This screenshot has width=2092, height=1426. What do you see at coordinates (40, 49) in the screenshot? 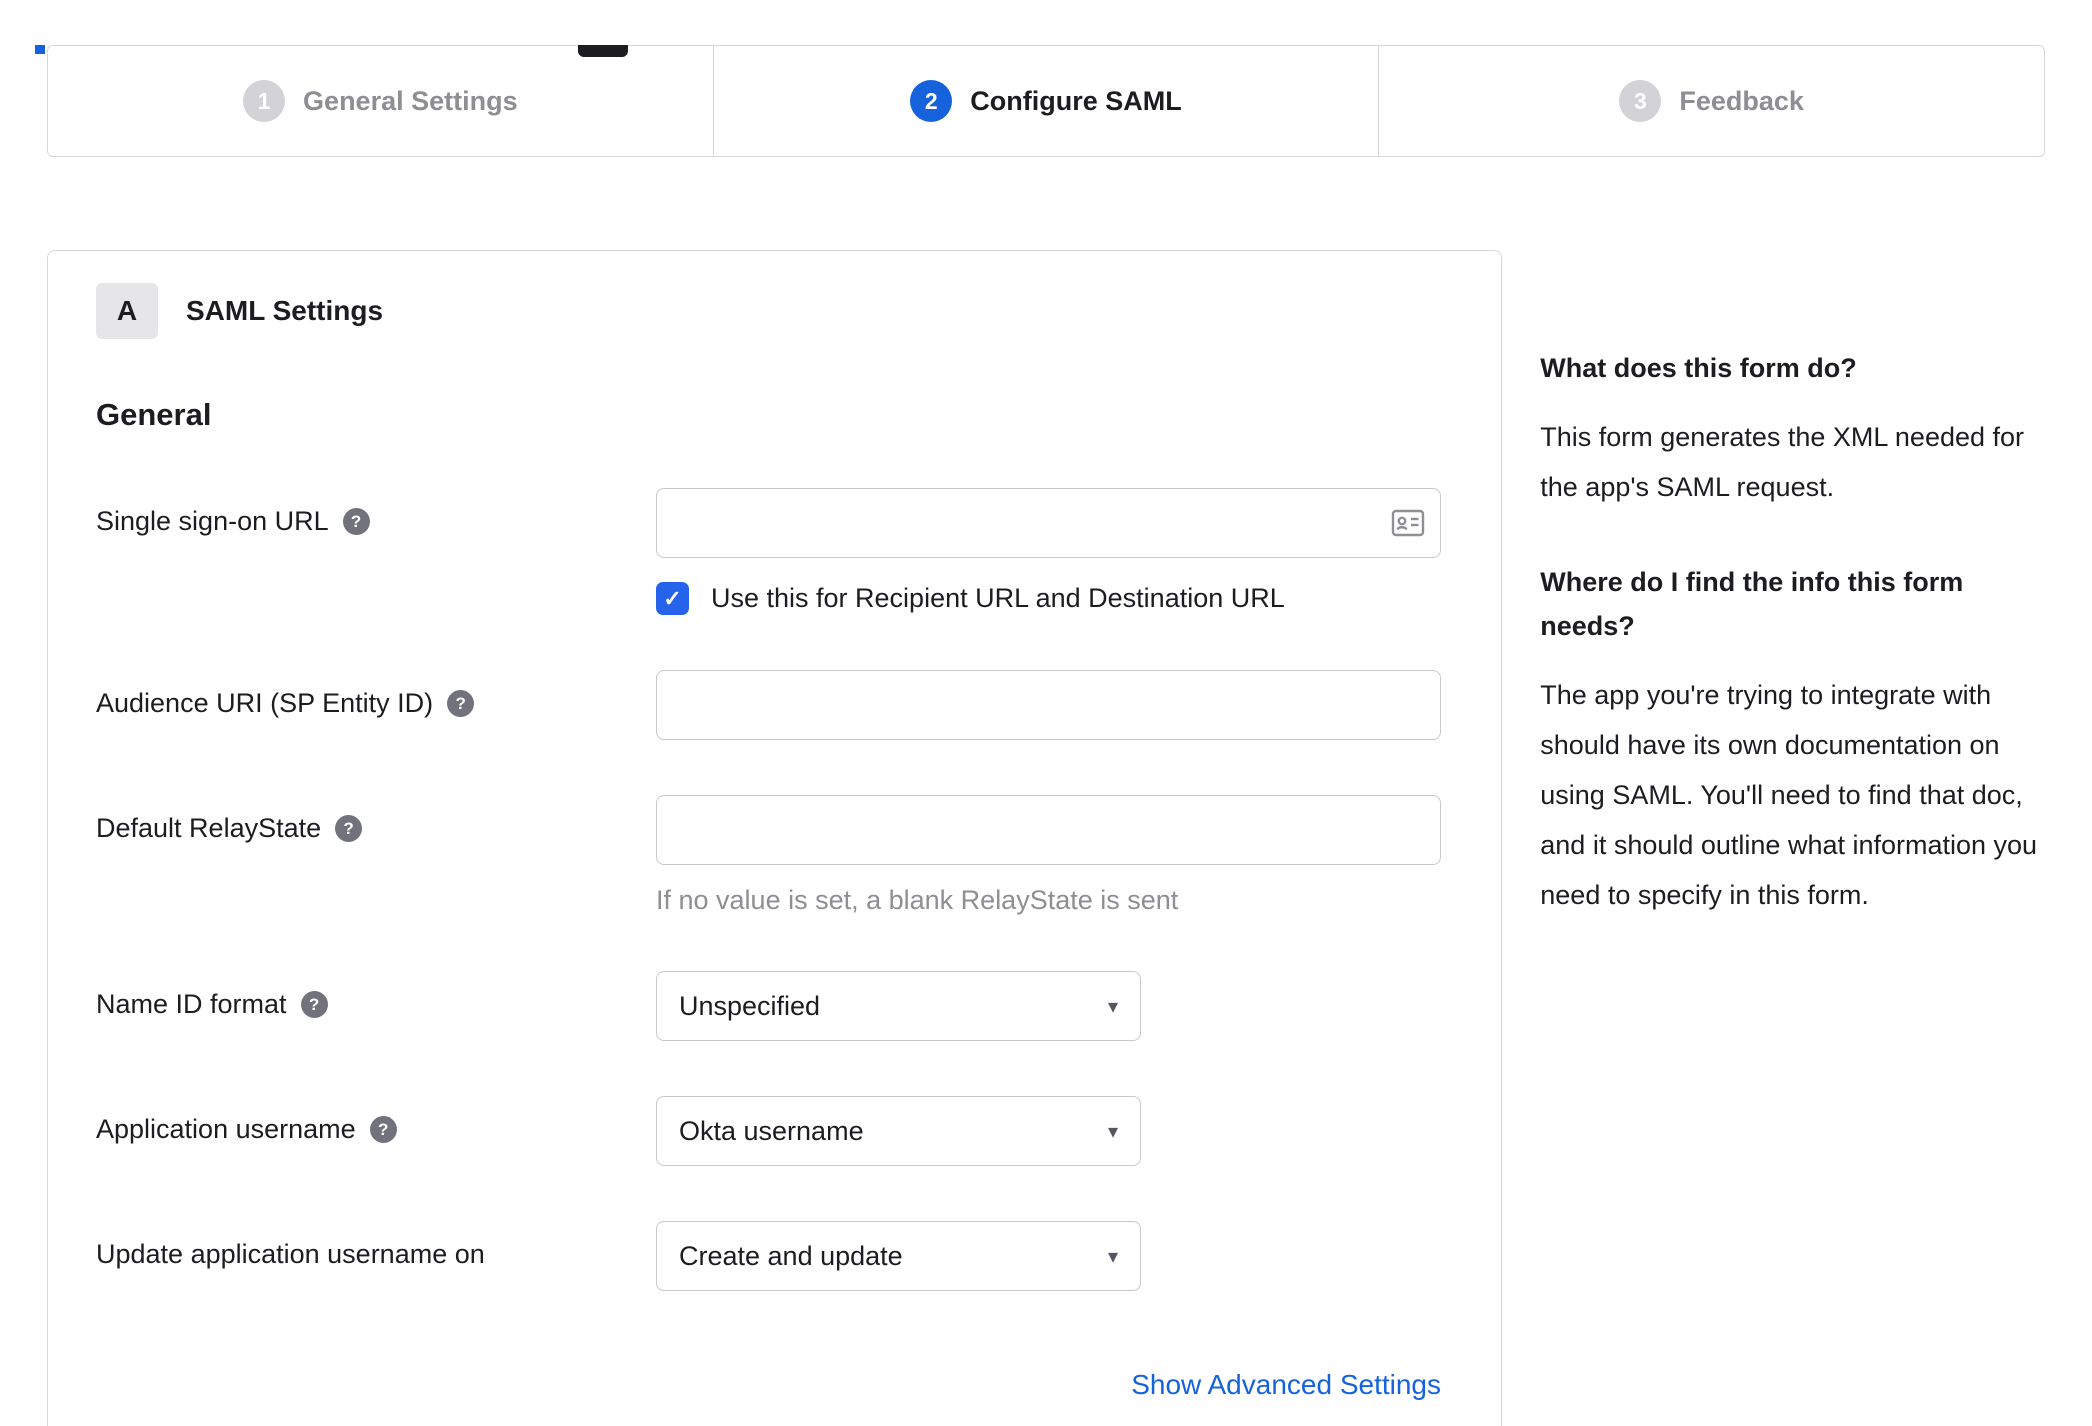
I see `cutoff-title-fragment-blue` at bounding box center [40, 49].